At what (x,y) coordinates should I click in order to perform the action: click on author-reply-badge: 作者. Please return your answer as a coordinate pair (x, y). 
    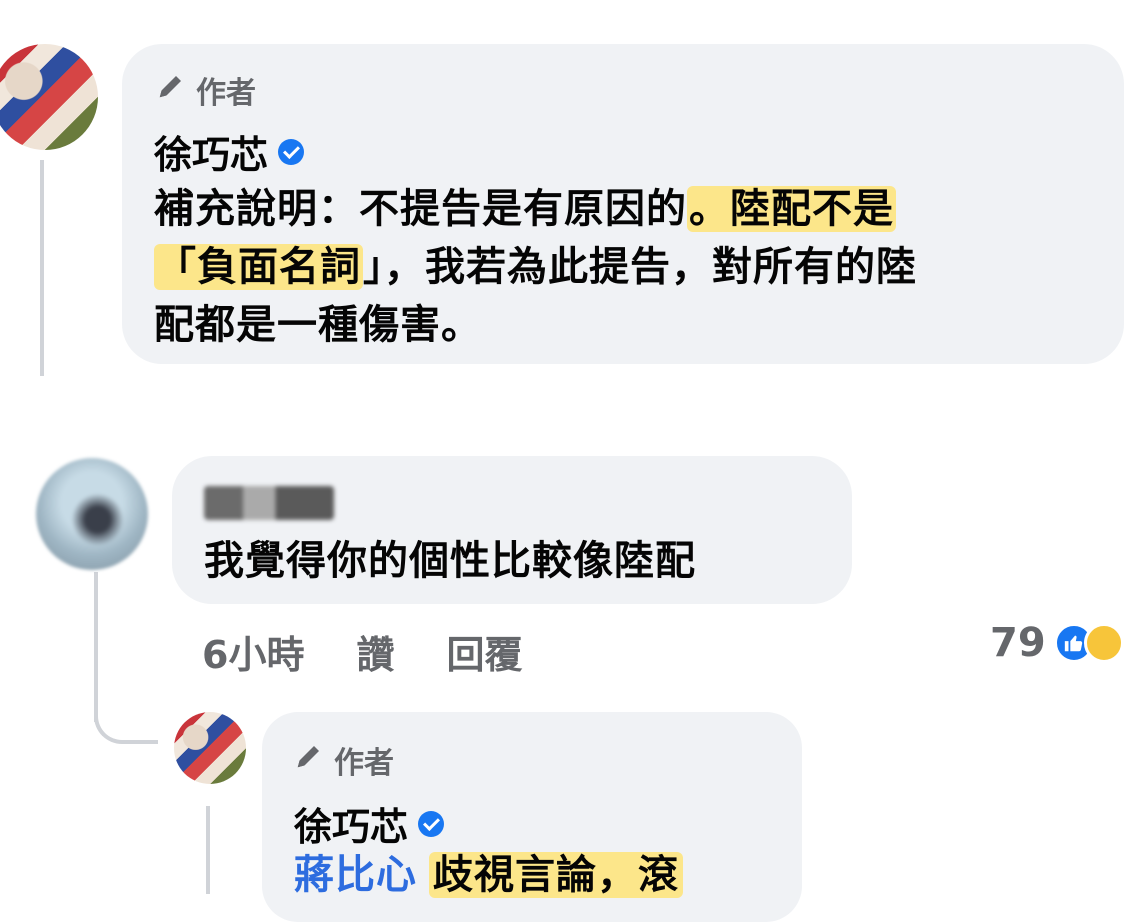
    Looking at the image, I should click on (344, 760).